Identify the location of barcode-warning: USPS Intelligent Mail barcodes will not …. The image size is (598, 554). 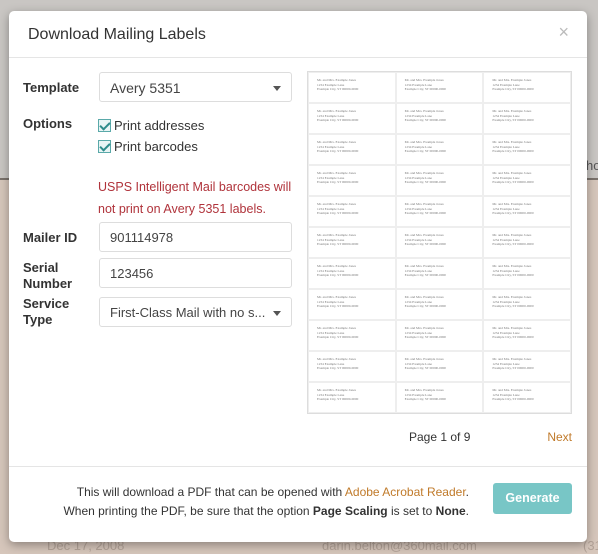
(195, 198).